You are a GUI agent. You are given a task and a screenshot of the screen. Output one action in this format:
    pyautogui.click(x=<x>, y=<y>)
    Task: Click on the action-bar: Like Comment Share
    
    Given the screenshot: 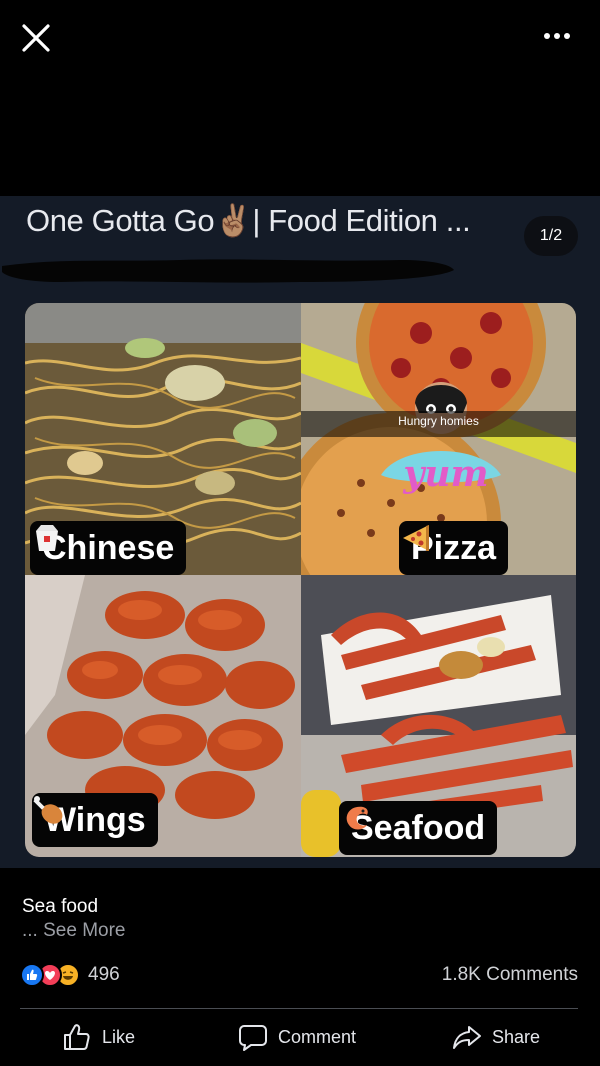 What is the action you would take?
    pyautogui.click(x=300, y=1037)
    